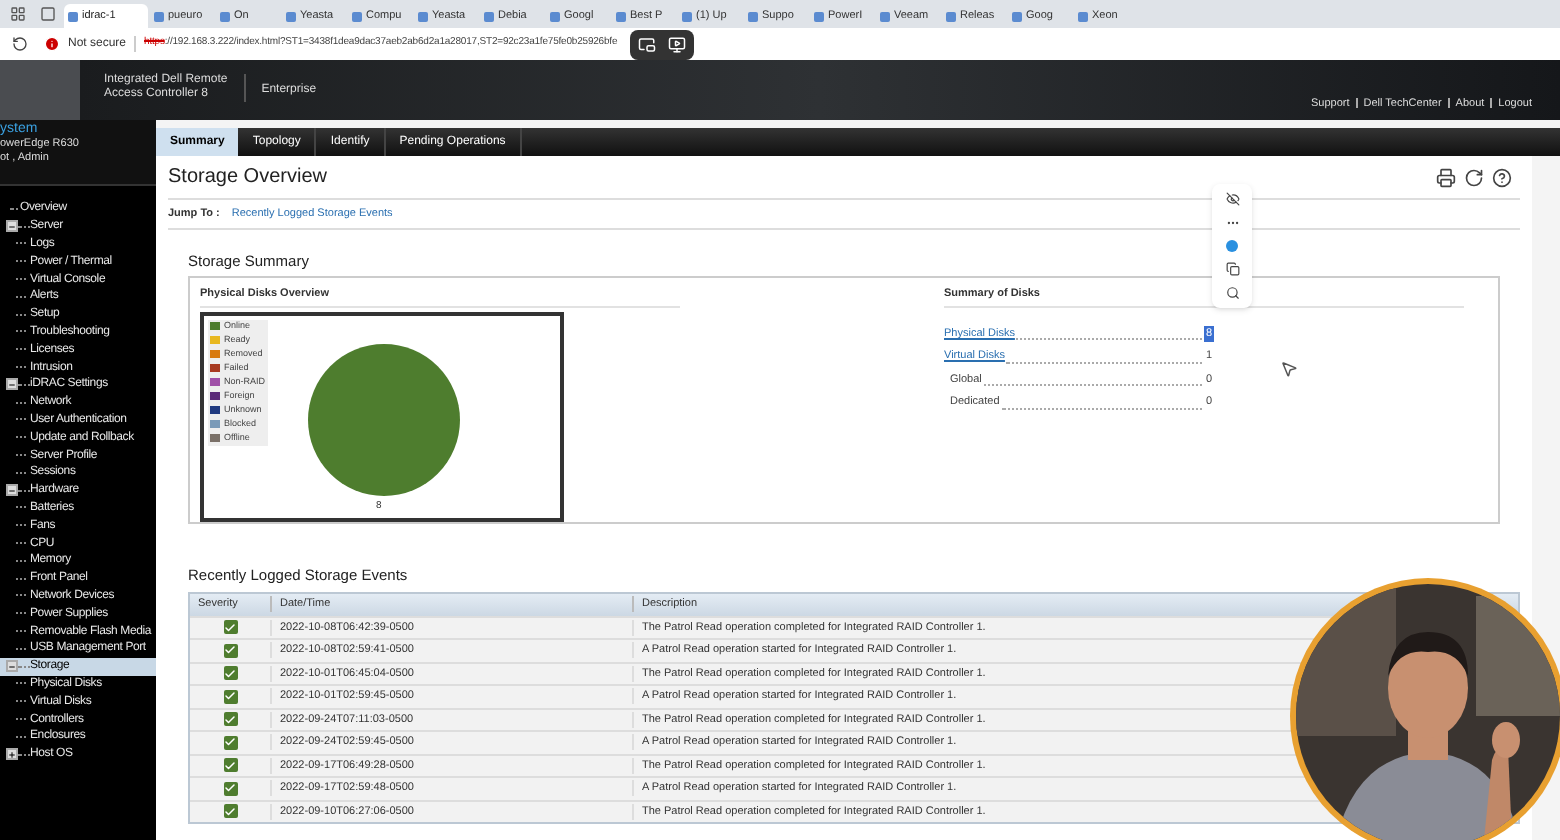 The image size is (1560, 840). I want to click on play-icon, so click(676, 44).